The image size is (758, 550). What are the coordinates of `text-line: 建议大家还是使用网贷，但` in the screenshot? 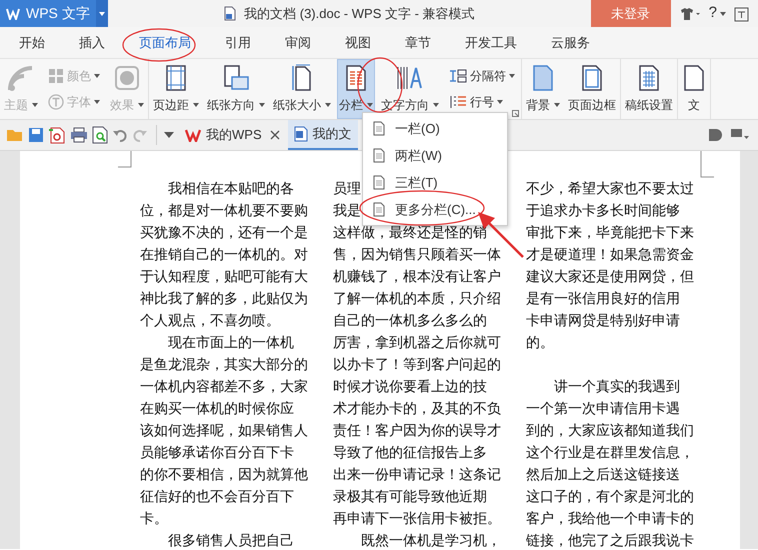 It's located at (610, 276).